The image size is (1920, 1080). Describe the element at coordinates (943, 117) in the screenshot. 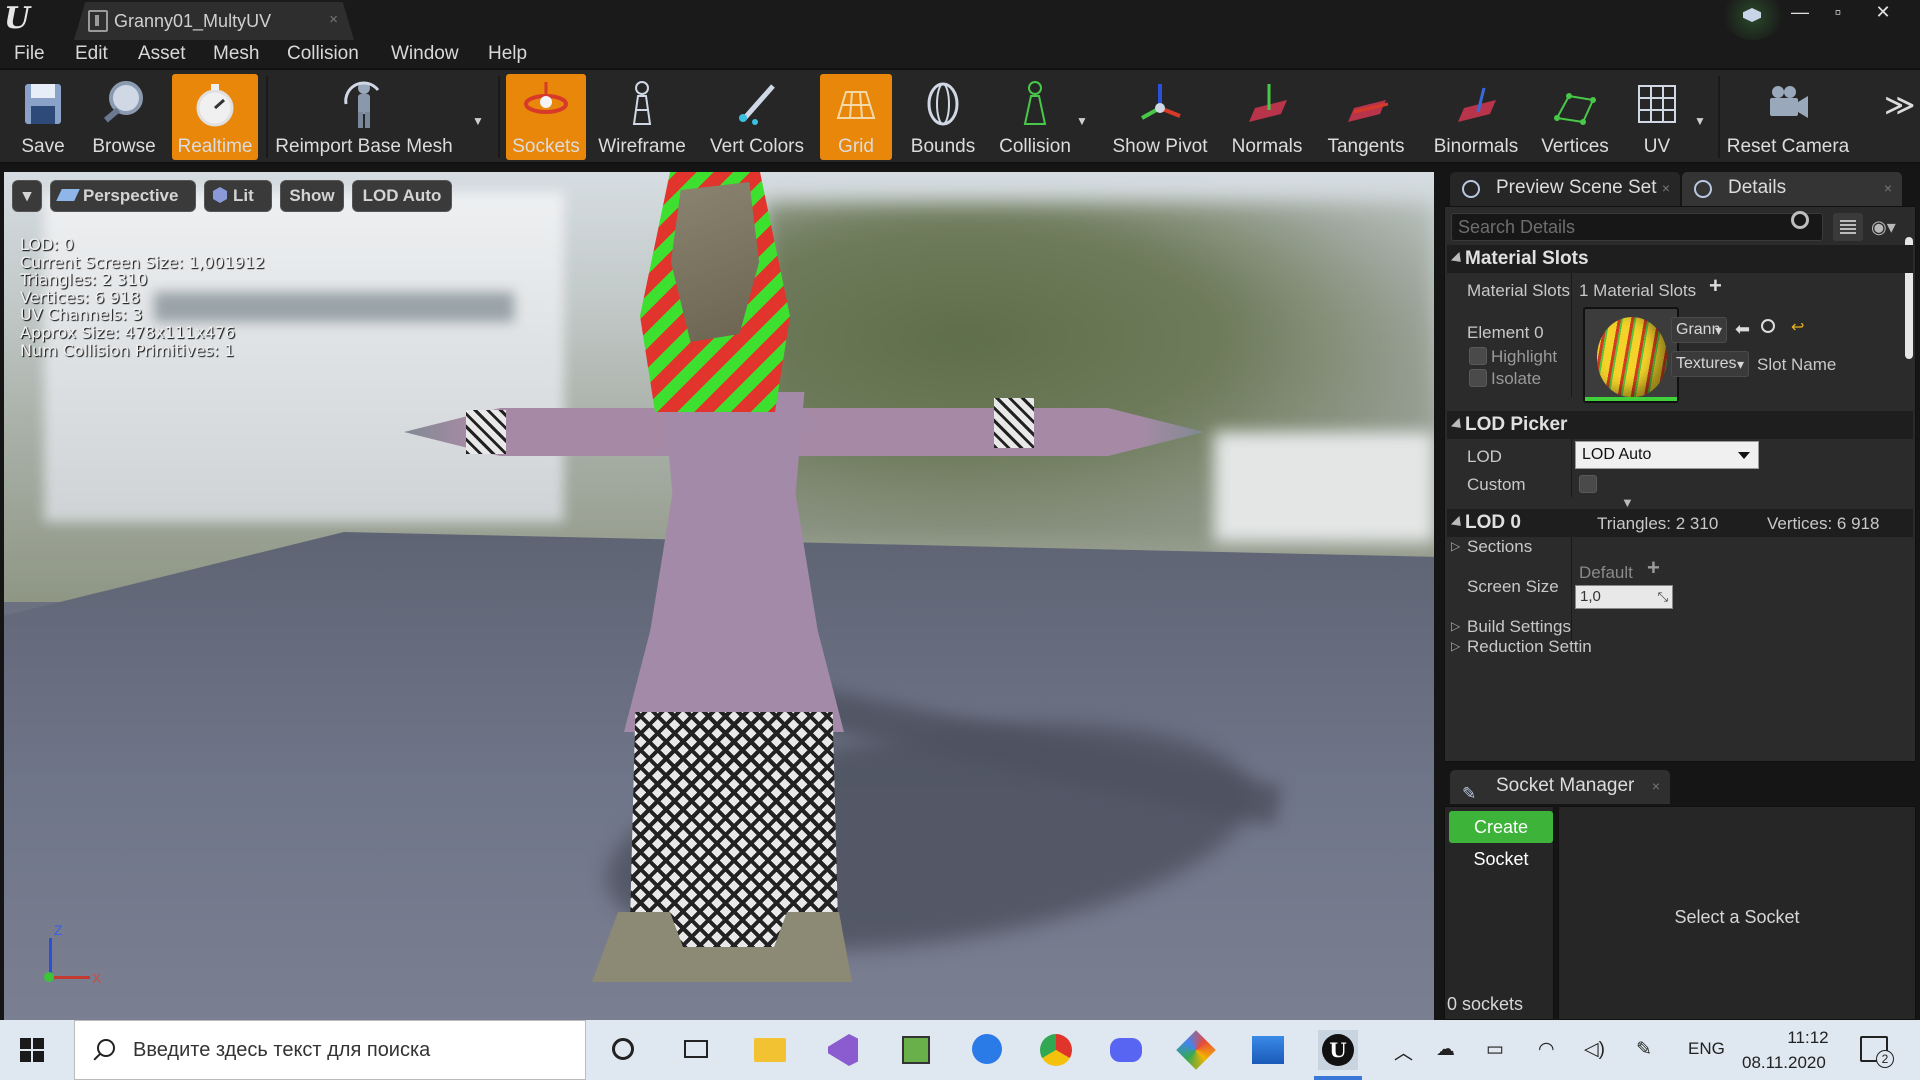

I see `bounds-button: Bounds` at that location.